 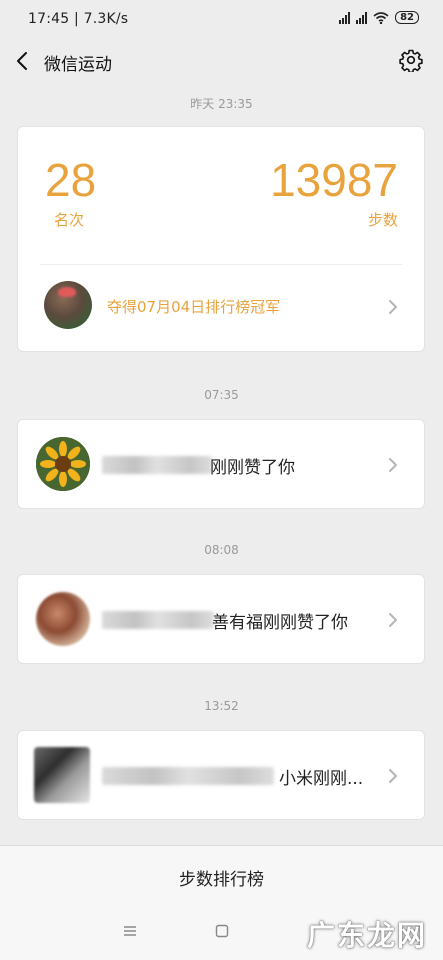 What do you see at coordinates (23, 61) in the screenshot?
I see `back-arrow-icon` at bounding box center [23, 61].